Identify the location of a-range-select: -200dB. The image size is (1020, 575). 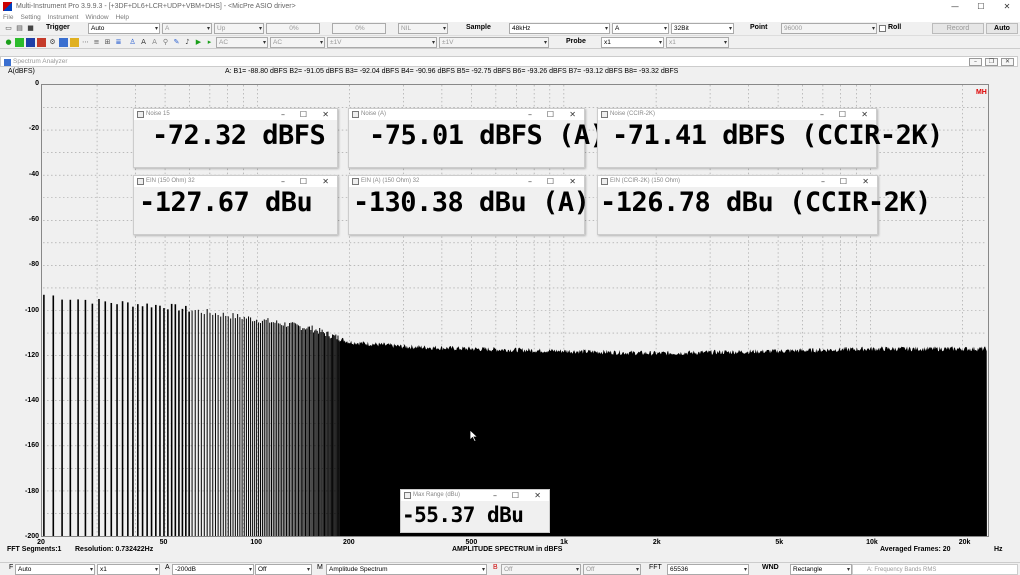
(213, 569).